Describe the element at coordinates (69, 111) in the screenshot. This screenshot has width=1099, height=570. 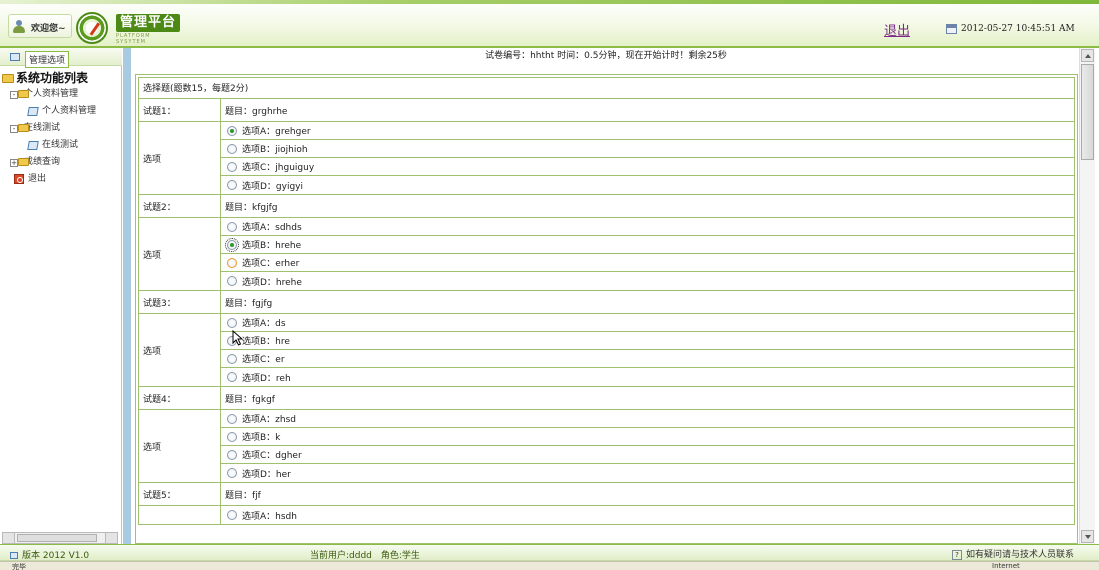
I see `sidebar-item-label: 个人资料管理` at that location.